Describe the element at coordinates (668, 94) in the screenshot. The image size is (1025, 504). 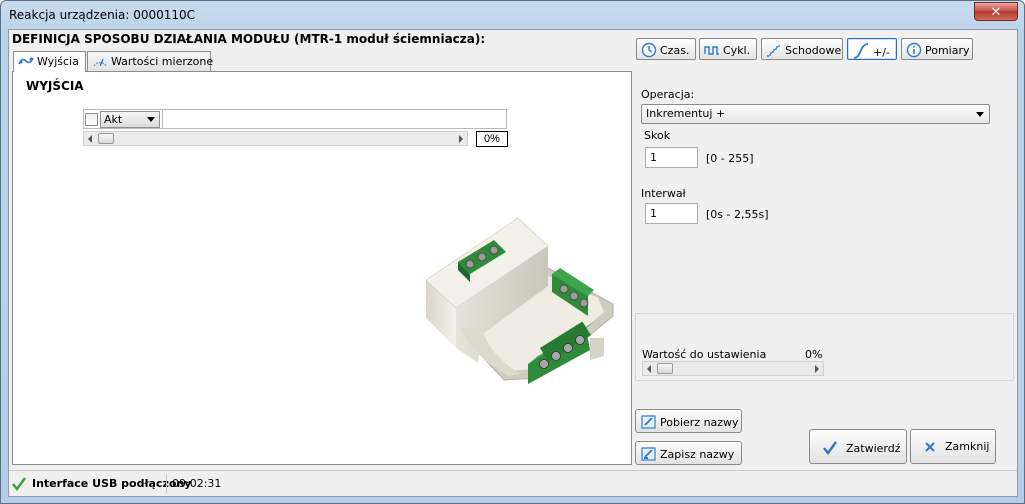
I see `operation-label: Operacja:` at that location.